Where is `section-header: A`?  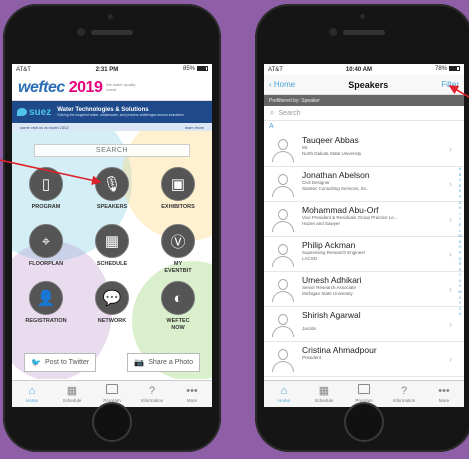
section-header: A is located at coordinates (271, 126).